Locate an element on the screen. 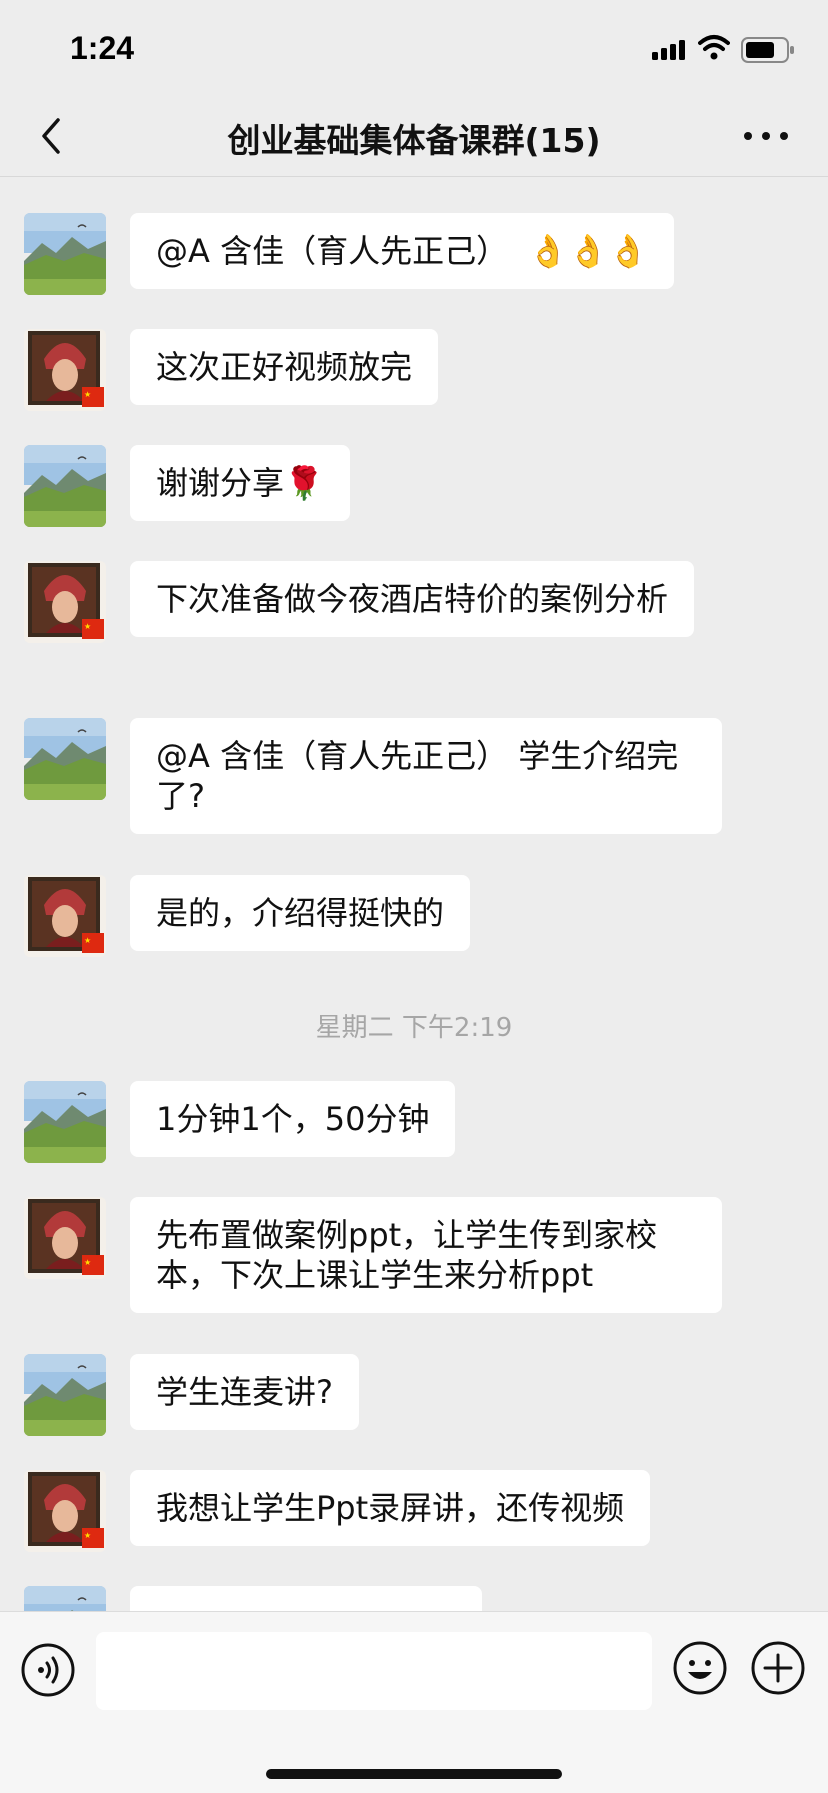 This screenshot has height=1793, width=828. message-bubble: @A 含佳（育人先正己） 学生介绍完了? is located at coordinates (426, 776).